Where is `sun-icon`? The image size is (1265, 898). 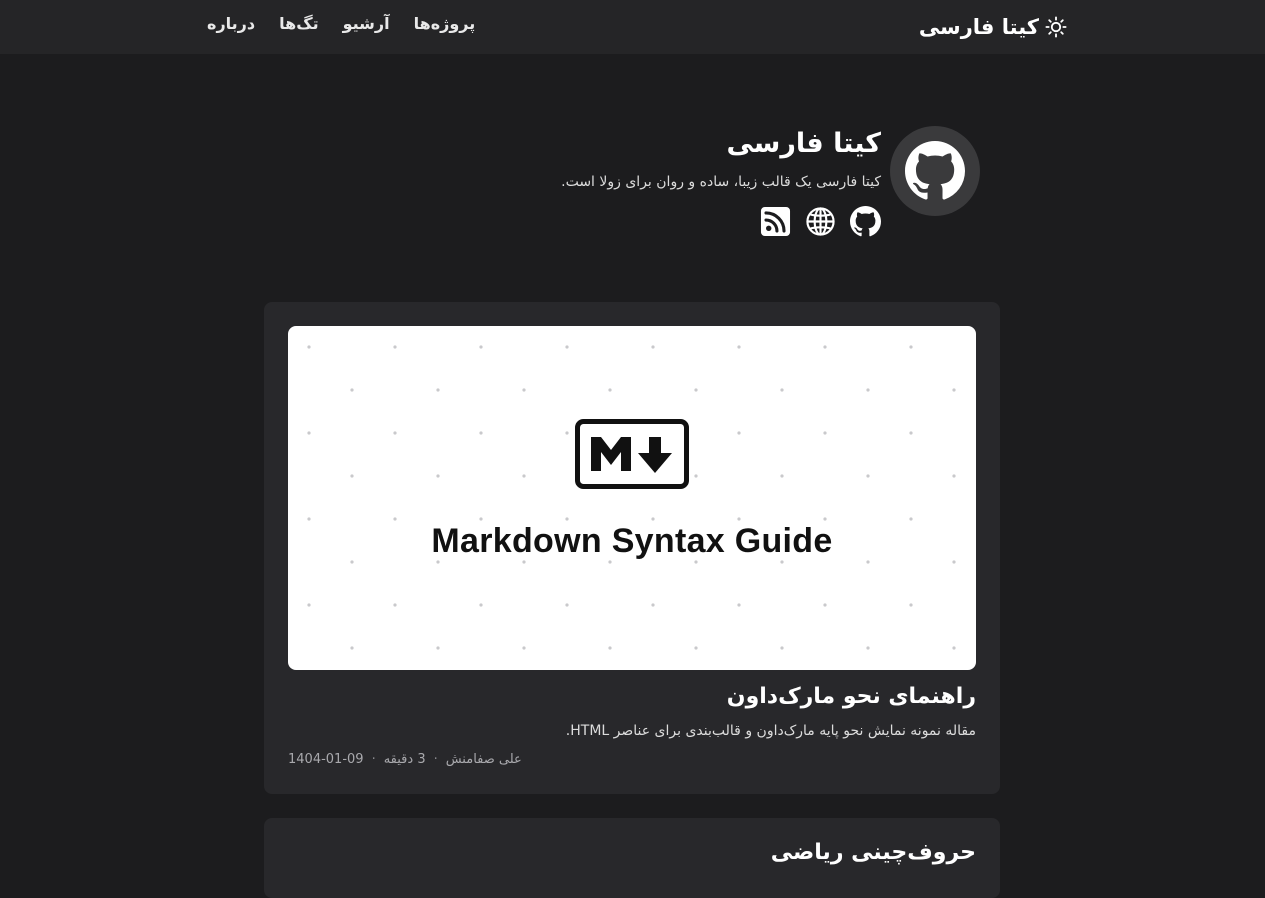
sun-icon is located at coordinates (1056, 27).